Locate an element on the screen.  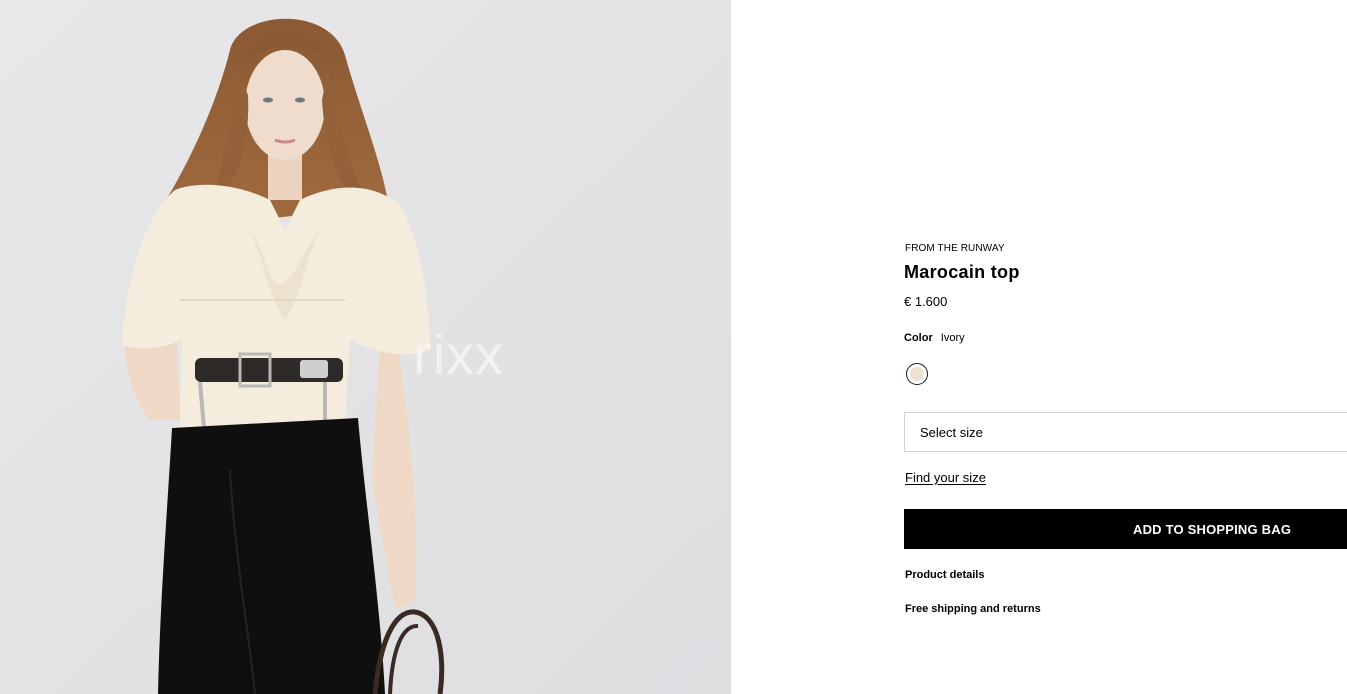
color-value: Ivory is located at coordinates (952, 338).